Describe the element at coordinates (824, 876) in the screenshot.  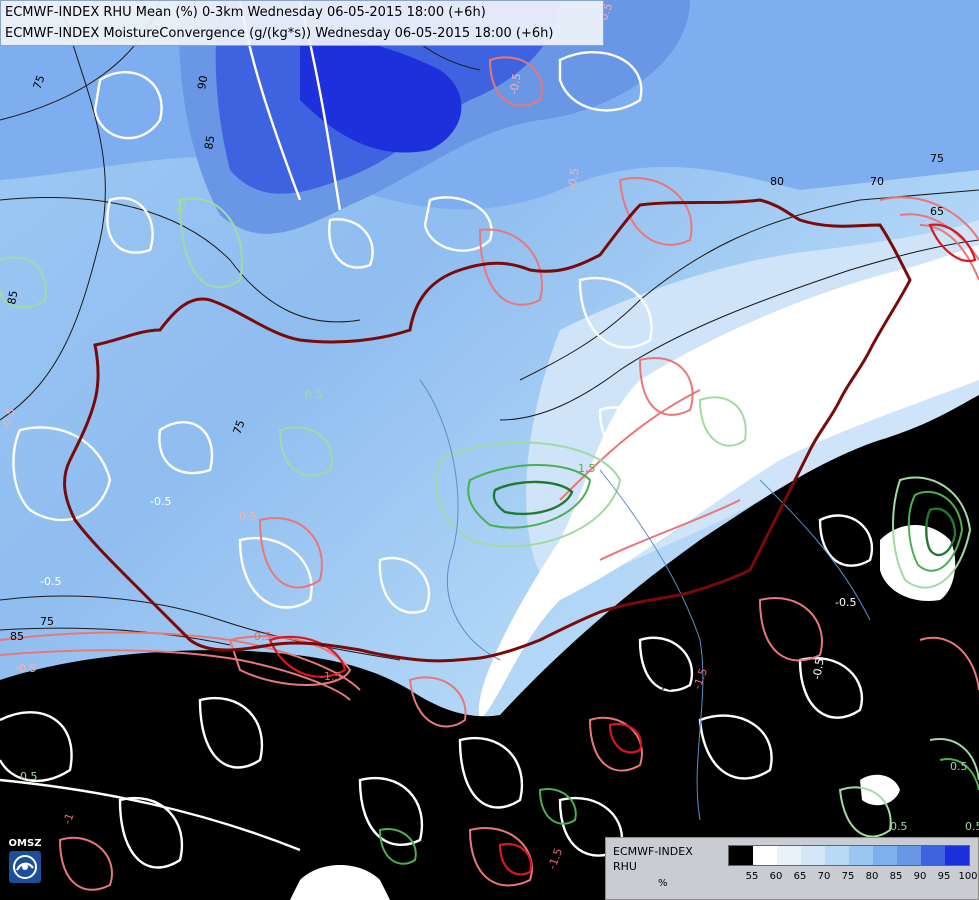
I see `legend-tick-label: 70` at that location.